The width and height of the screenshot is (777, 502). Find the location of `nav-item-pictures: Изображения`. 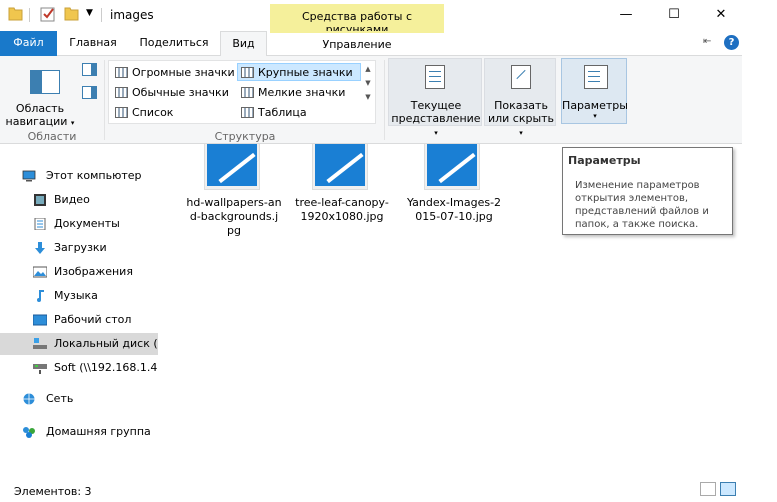

nav-item-pictures: Изображения is located at coordinates (79, 272).